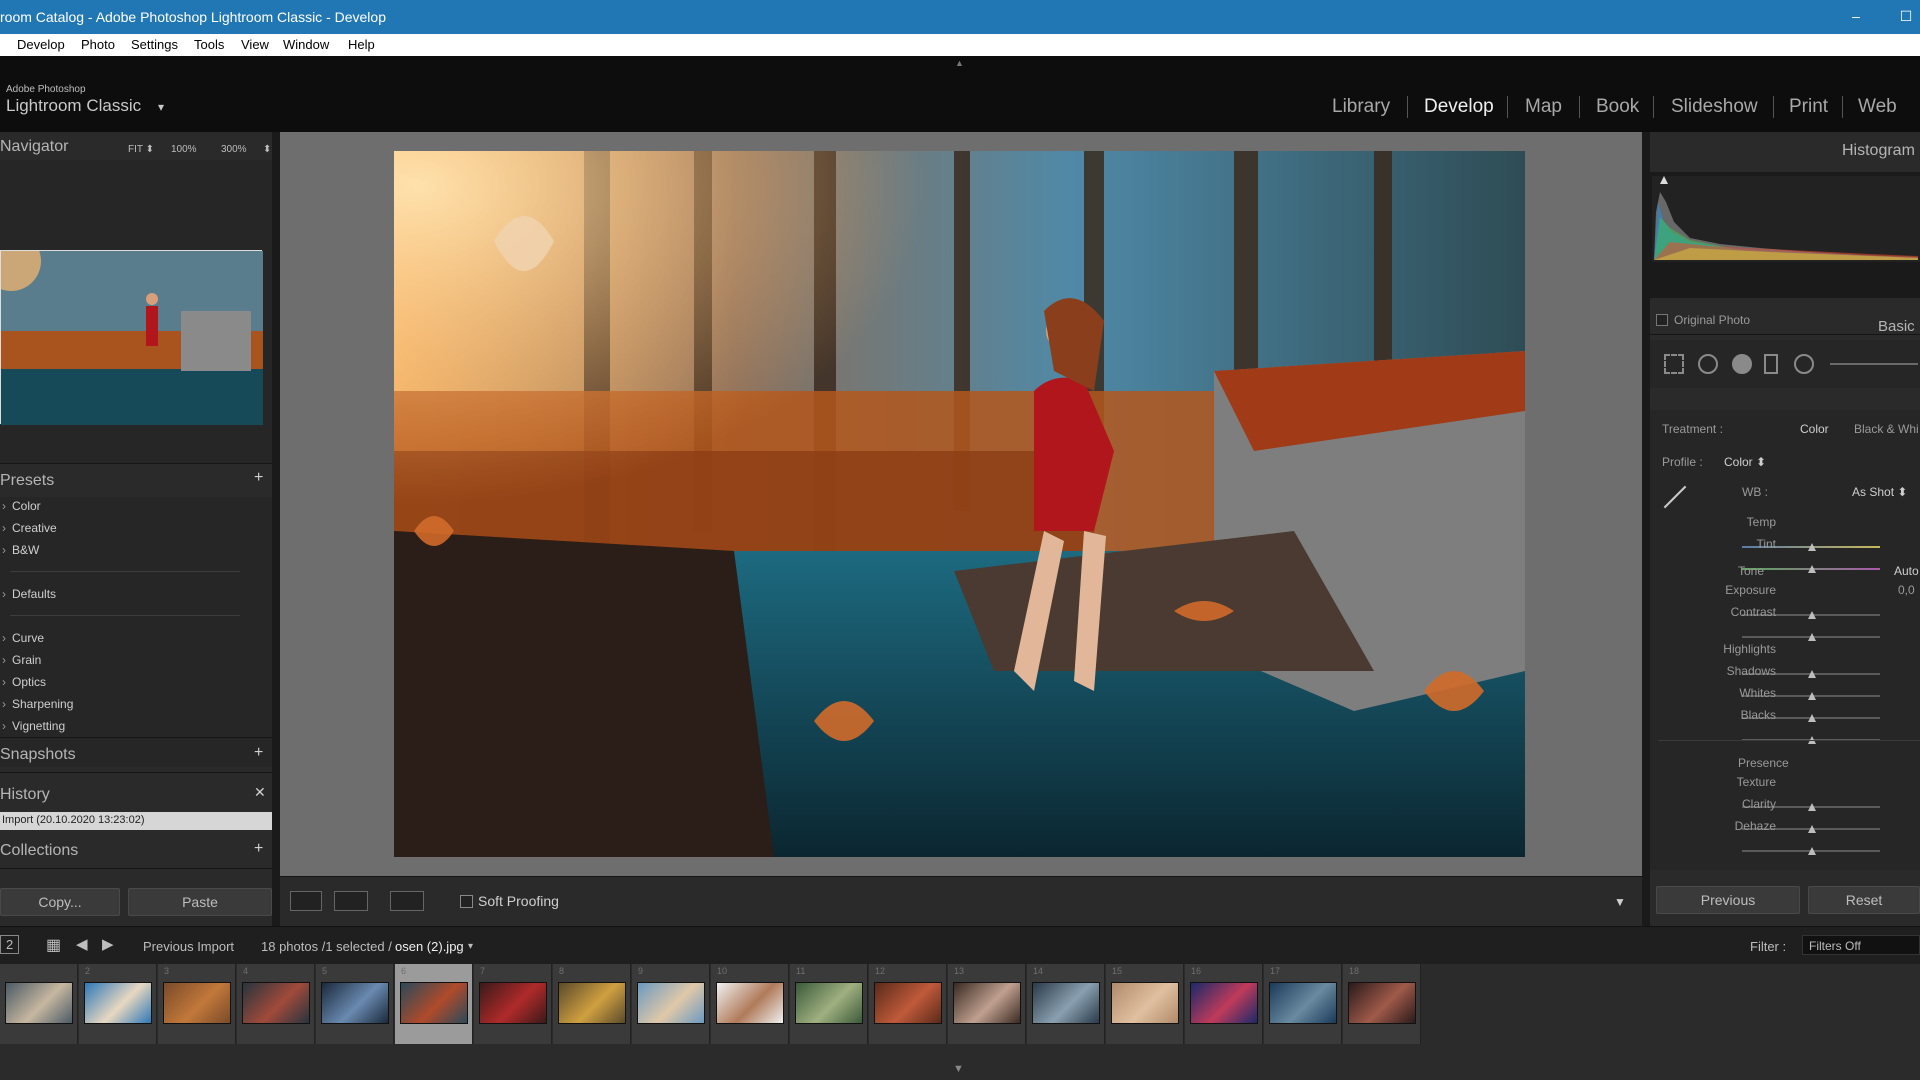 The height and width of the screenshot is (1080, 1920). I want to click on red-eye-icon, so click(1742, 364).